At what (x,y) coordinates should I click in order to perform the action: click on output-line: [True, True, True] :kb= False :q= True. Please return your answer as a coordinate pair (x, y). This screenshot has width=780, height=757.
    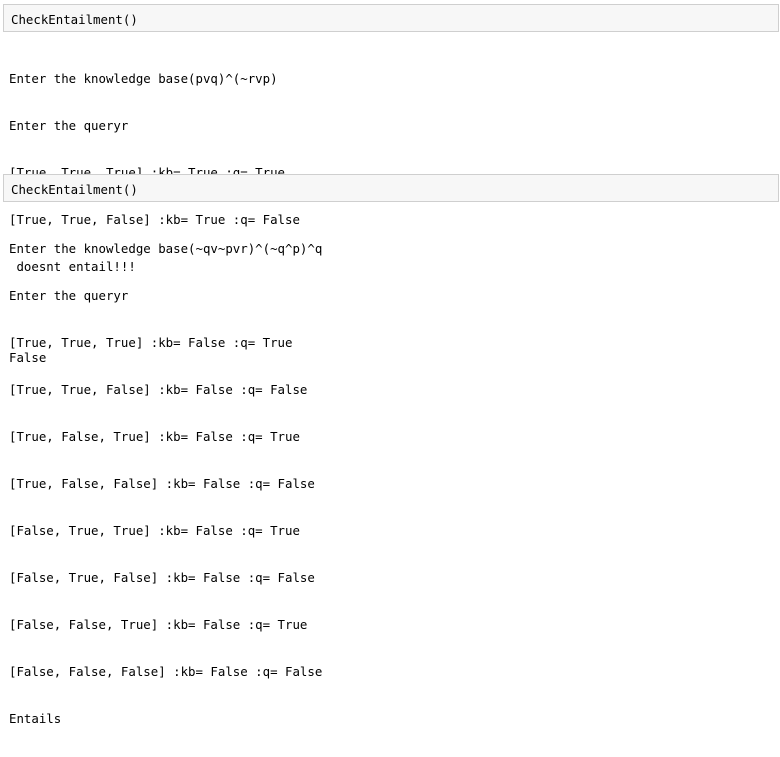
    Looking at the image, I should click on (151, 342).